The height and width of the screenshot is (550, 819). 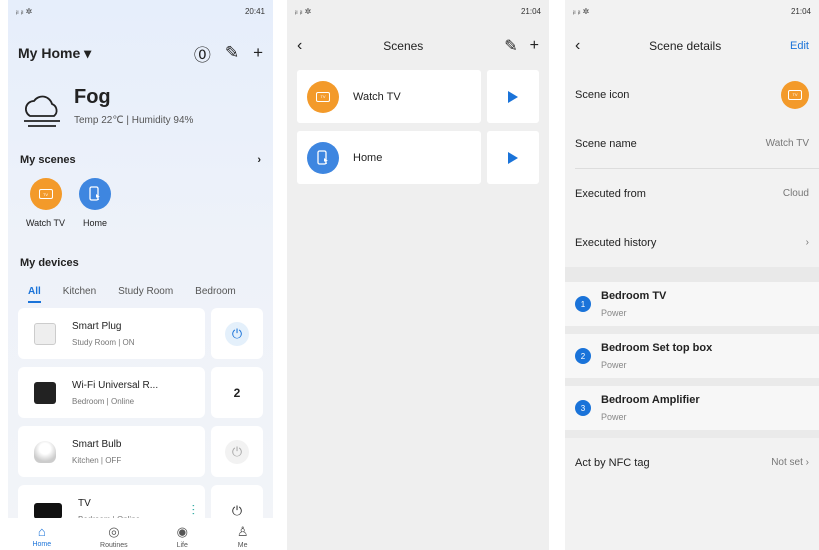 I want to click on routines-icon: ◎, so click(x=114, y=531).